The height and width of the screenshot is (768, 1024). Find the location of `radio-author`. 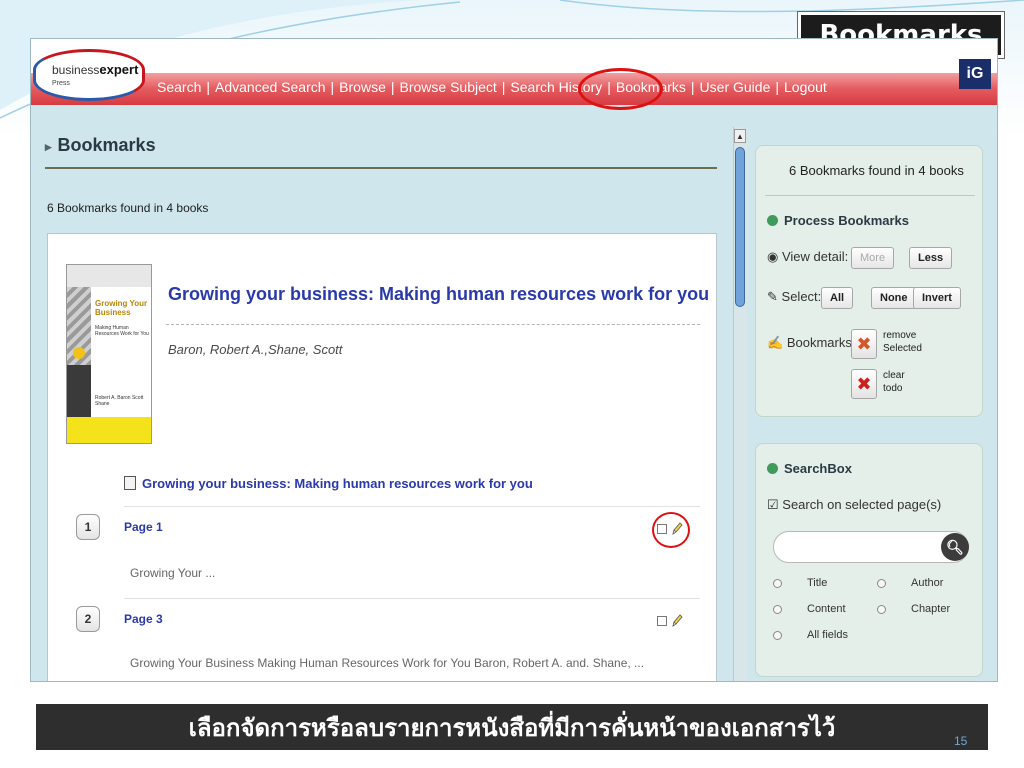

radio-author is located at coordinates (881, 583).